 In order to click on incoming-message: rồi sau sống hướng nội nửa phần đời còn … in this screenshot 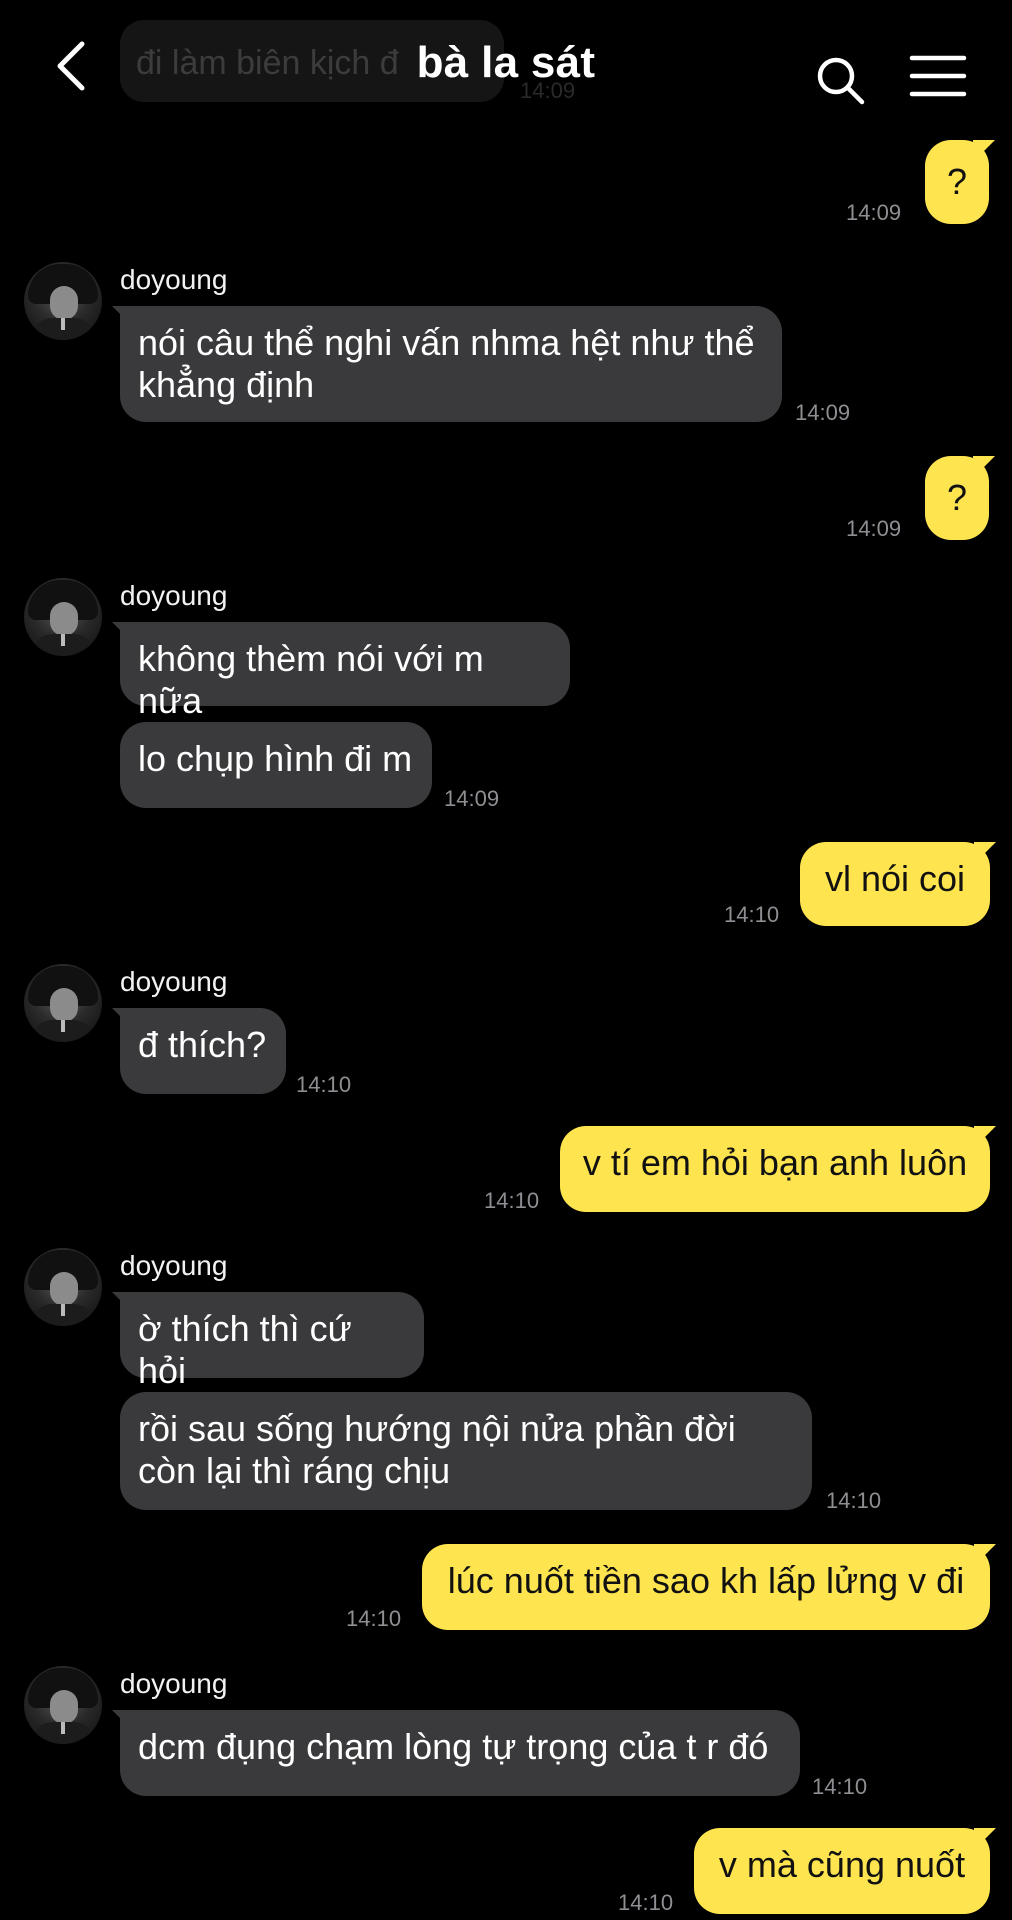, I will do `click(466, 1451)`.